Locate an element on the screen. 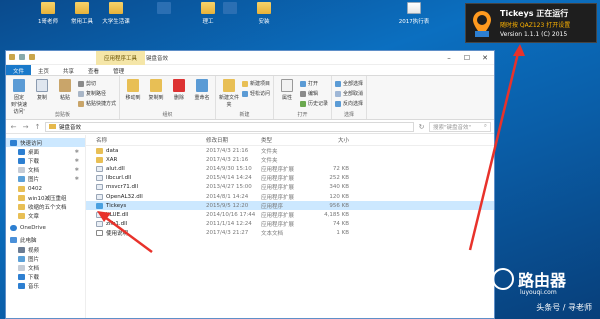  pin-icon: ✱ is located at coordinates (76, 179).